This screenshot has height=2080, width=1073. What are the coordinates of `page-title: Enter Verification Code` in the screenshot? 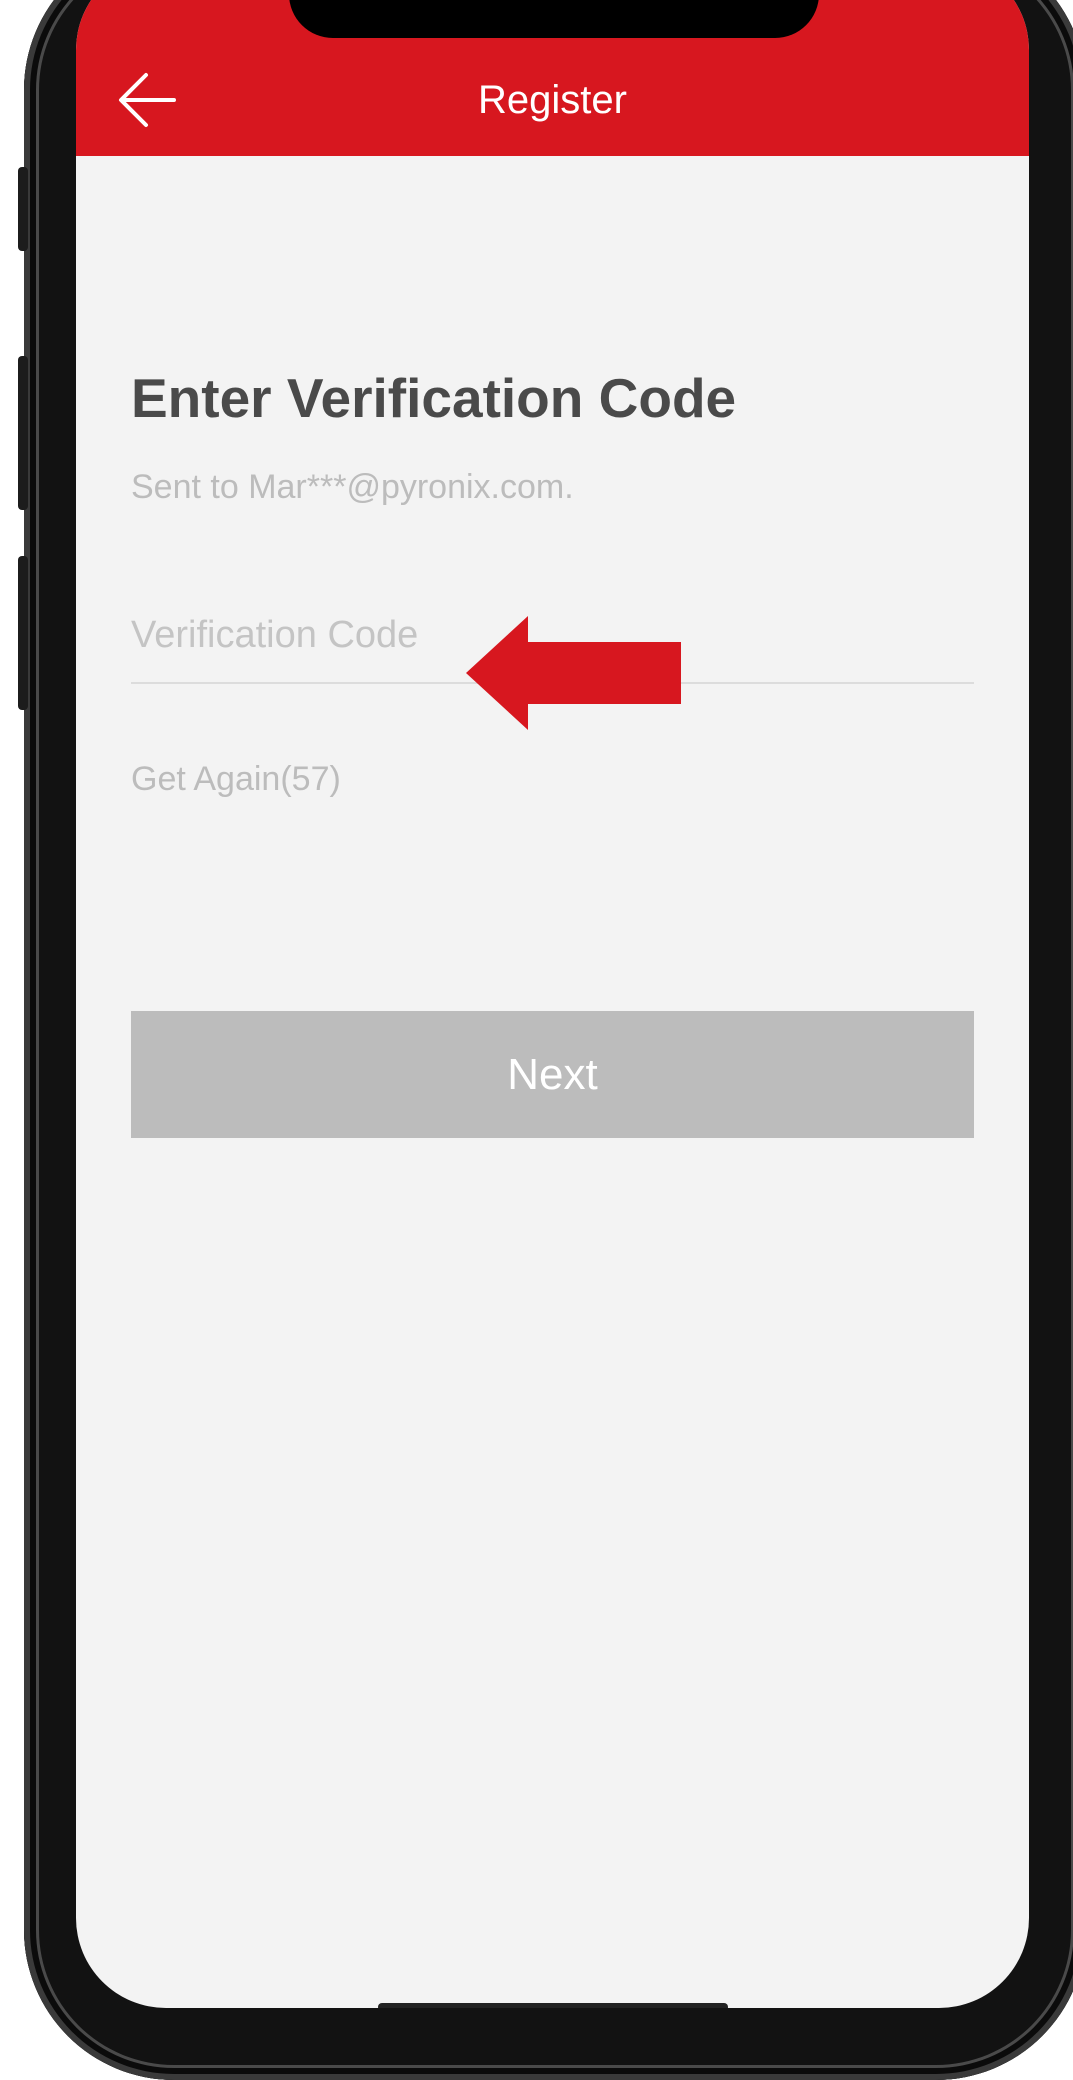 It's located at (434, 398).